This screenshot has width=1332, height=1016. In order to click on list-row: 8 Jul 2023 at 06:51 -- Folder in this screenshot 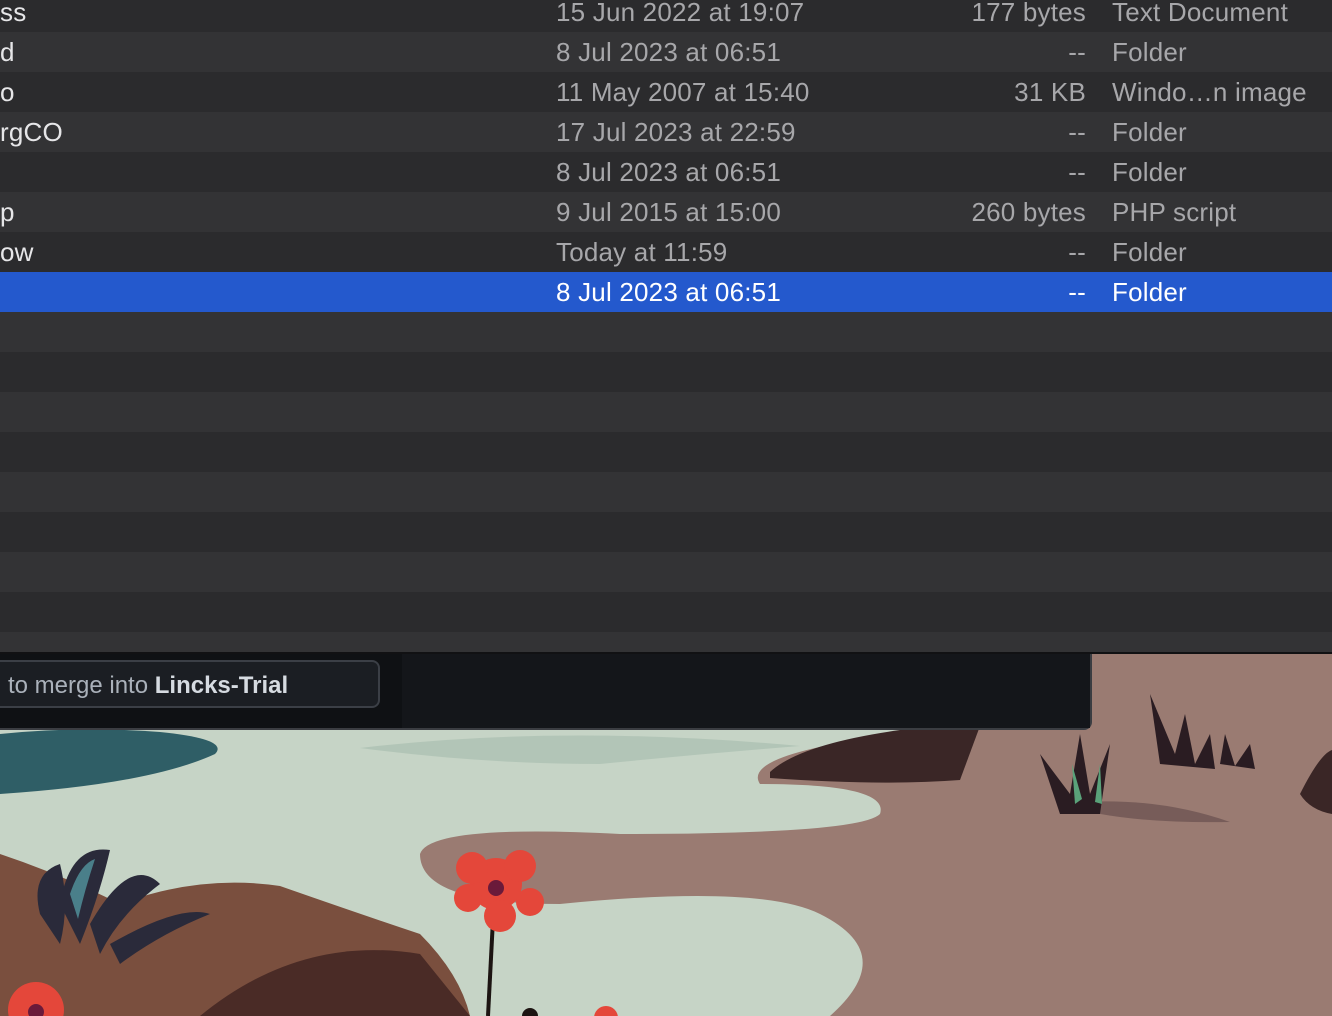, I will do `click(666, 172)`.